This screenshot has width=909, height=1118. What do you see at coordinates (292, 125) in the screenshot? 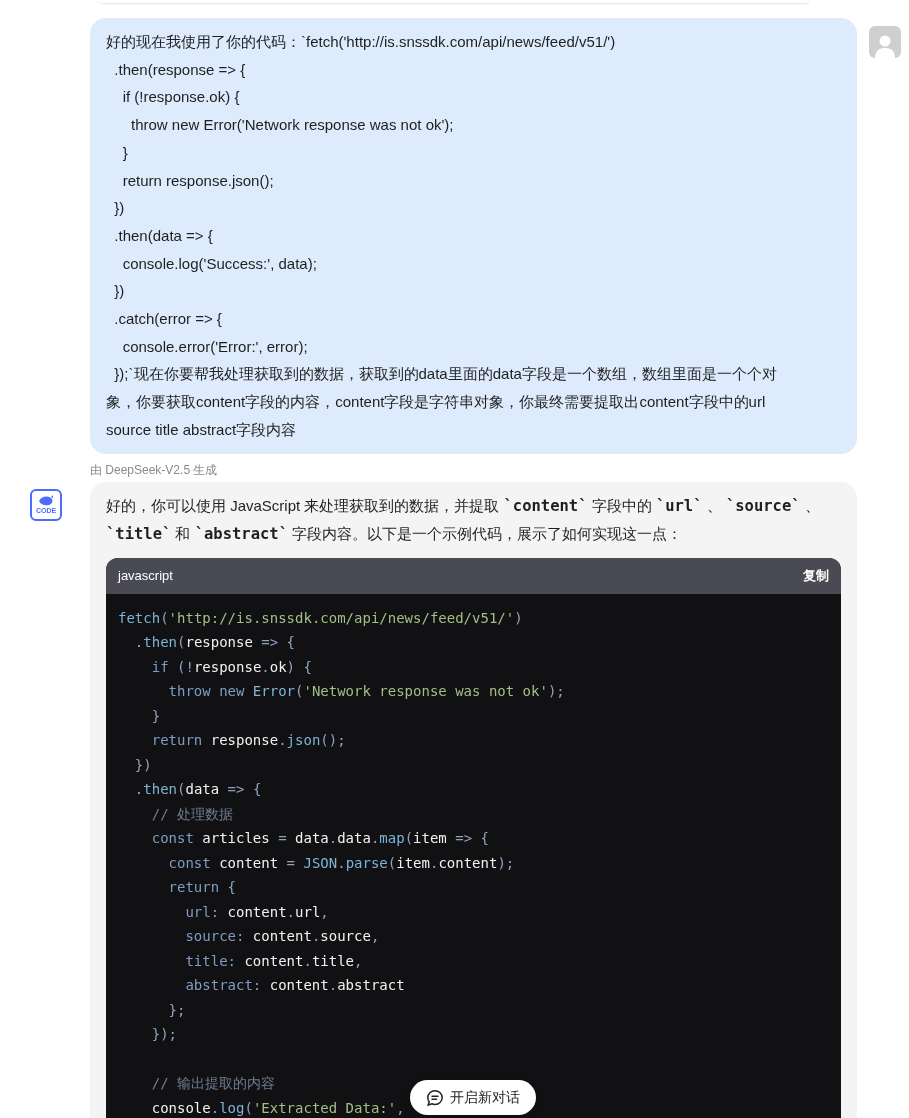
I see `message-line: throw new Error('Network response was not ok');` at bounding box center [292, 125].